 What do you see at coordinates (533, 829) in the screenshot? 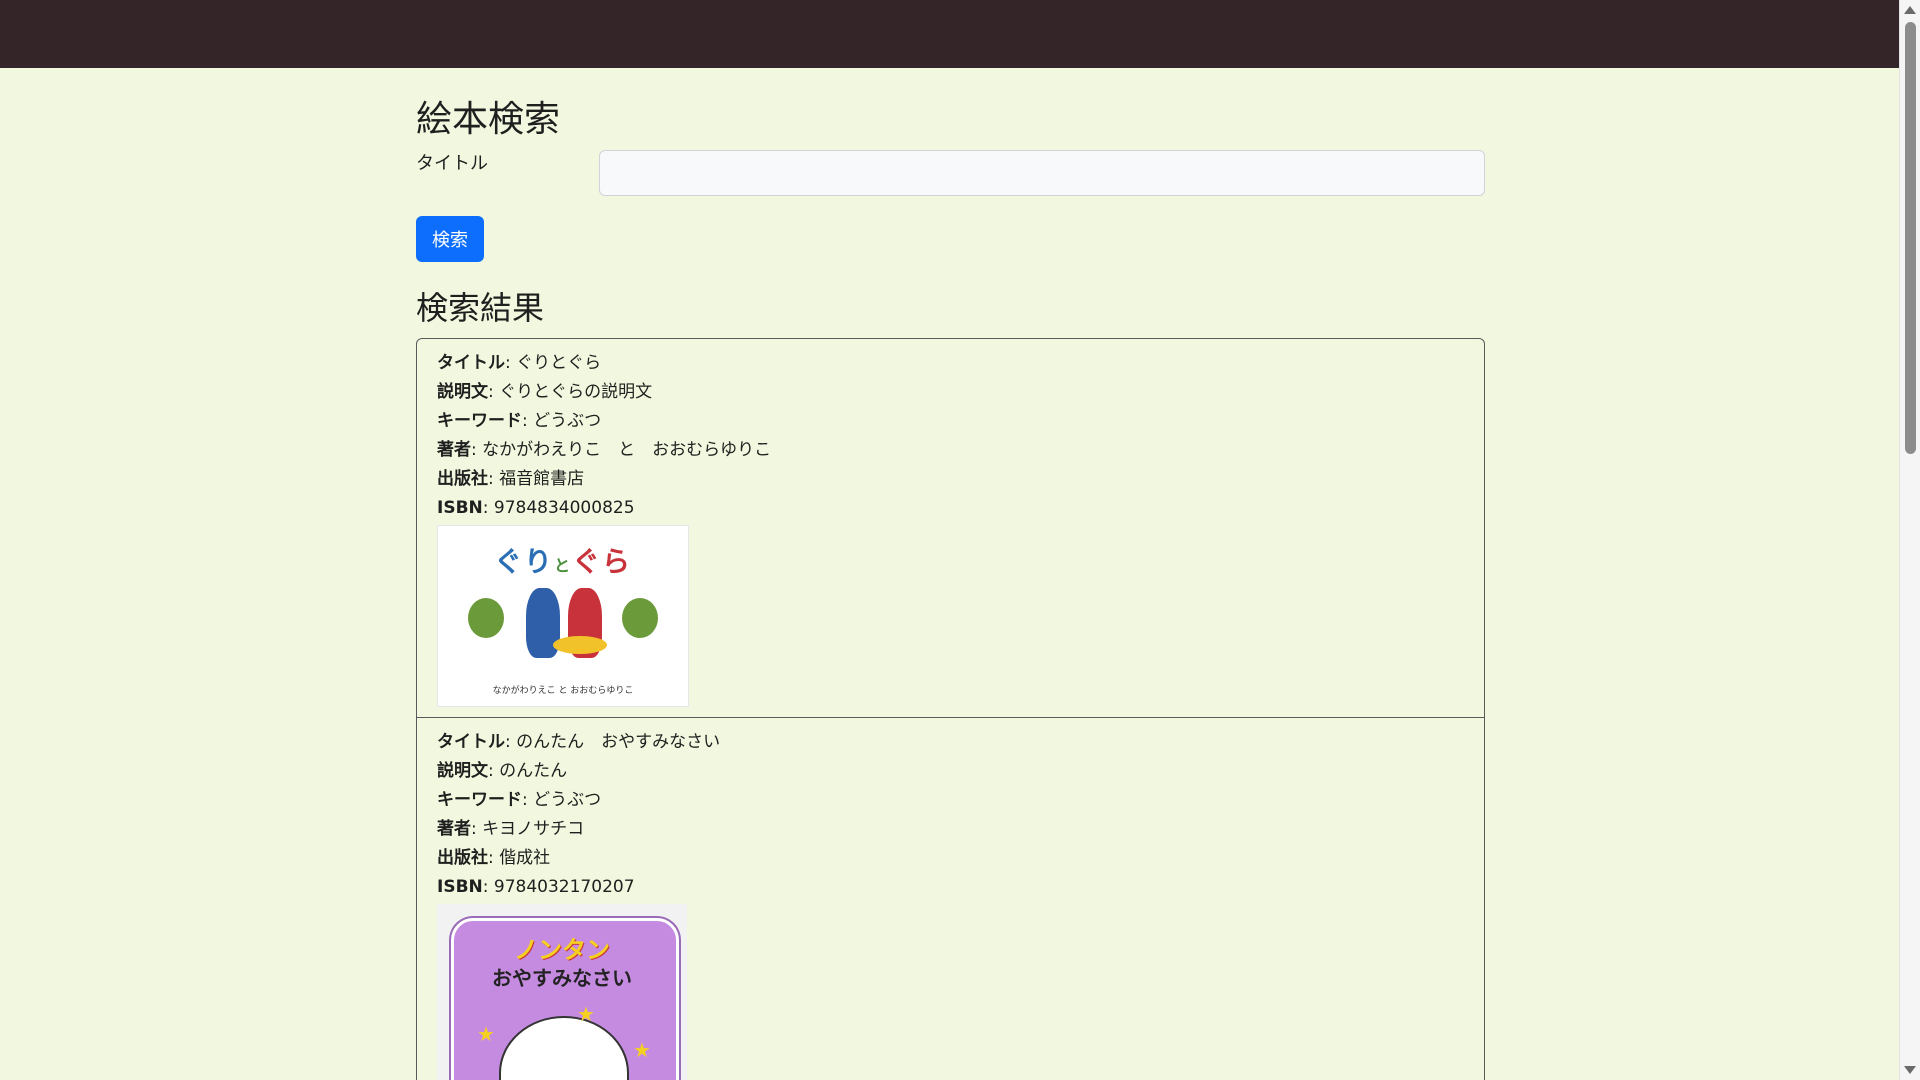
I see `result-author-value: キヨノサチコ` at bounding box center [533, 829].